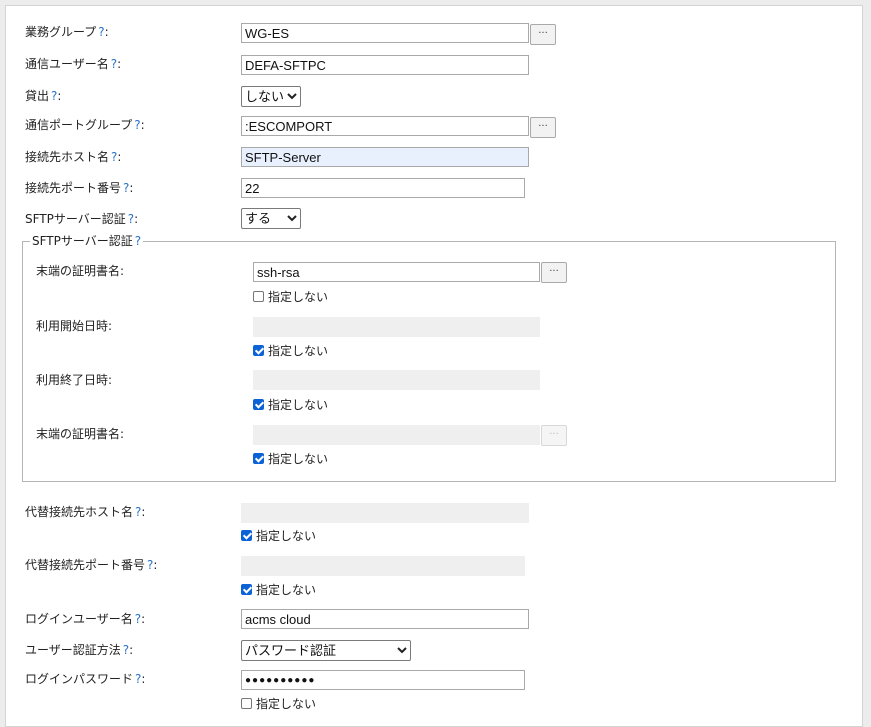  What do you see at coordinates (385, 157) in the screenshot?
I see `dest-host-input: SFTP-Server` at bounding box center [385, 157].